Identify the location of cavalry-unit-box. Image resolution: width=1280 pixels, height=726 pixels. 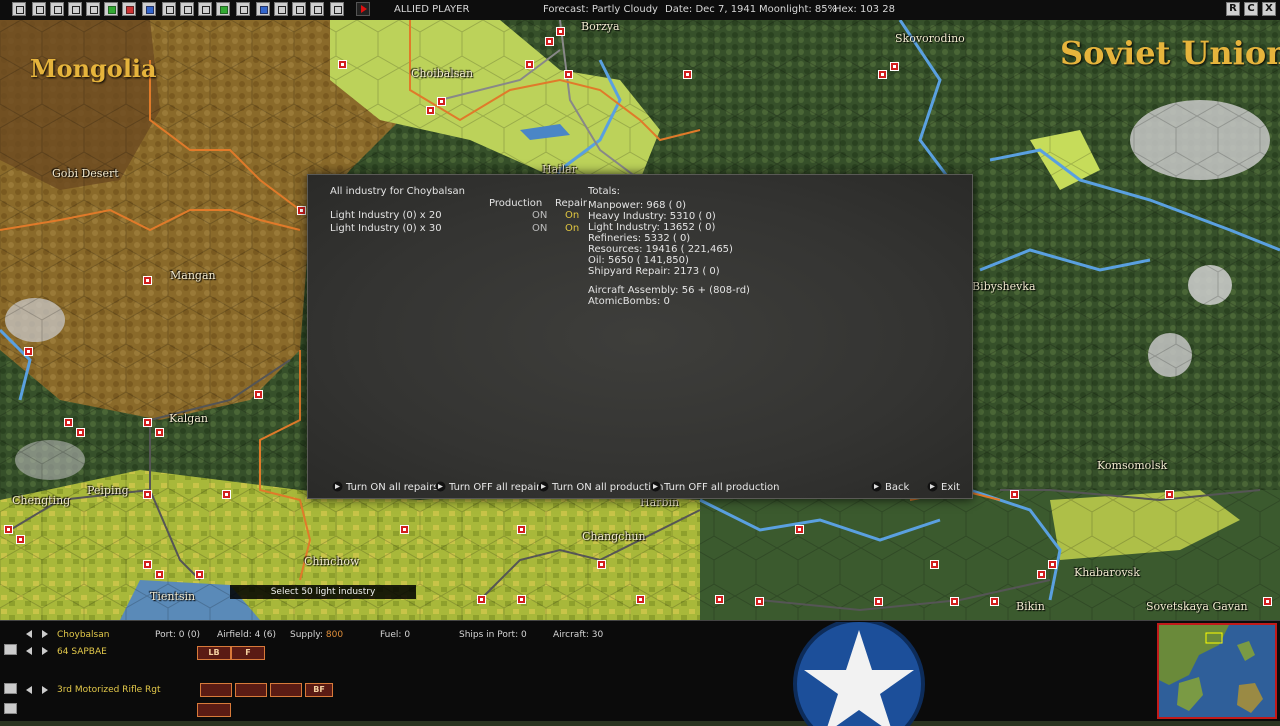
(251, 690).